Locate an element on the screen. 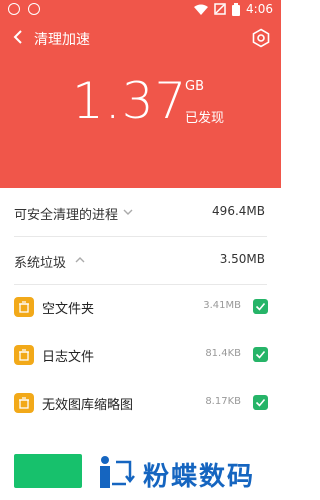 The image size is (320, 500). back-arrow-icon is located at coordinates (19, 37).